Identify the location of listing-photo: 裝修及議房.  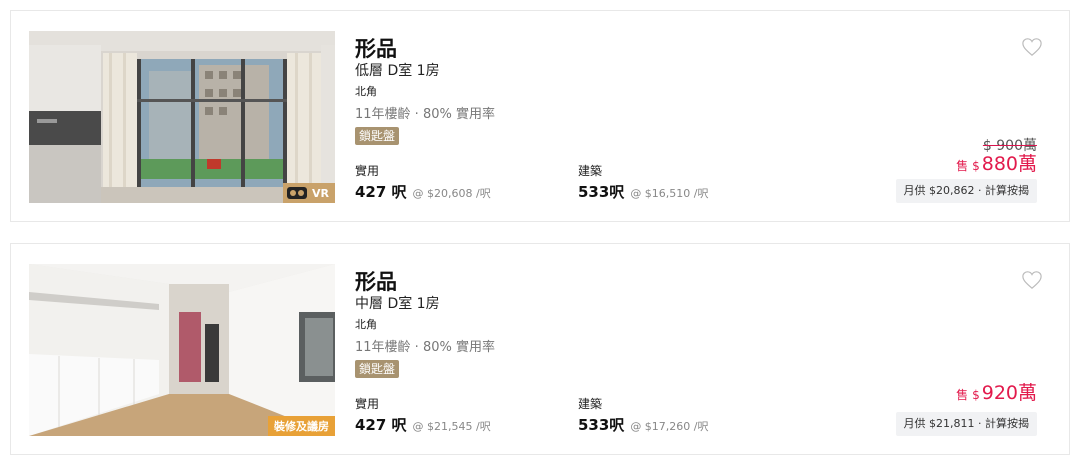
(182, 350).